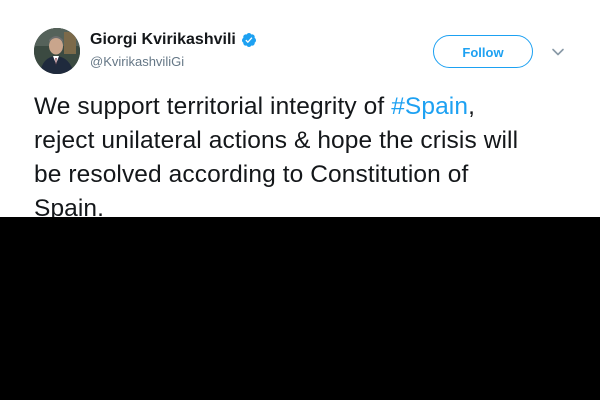  Describe the element at coordinates (137, 61) in the screenshot. I see `author-handle: @KvirikashviliGi` at that location.